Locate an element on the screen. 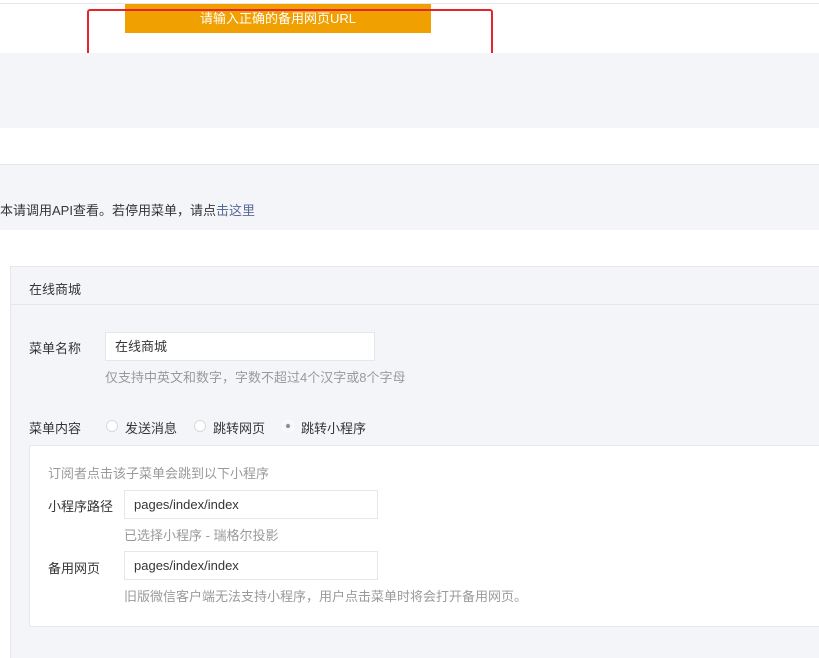  panel-title: 在线商城 is located at coordinates (55, 289).